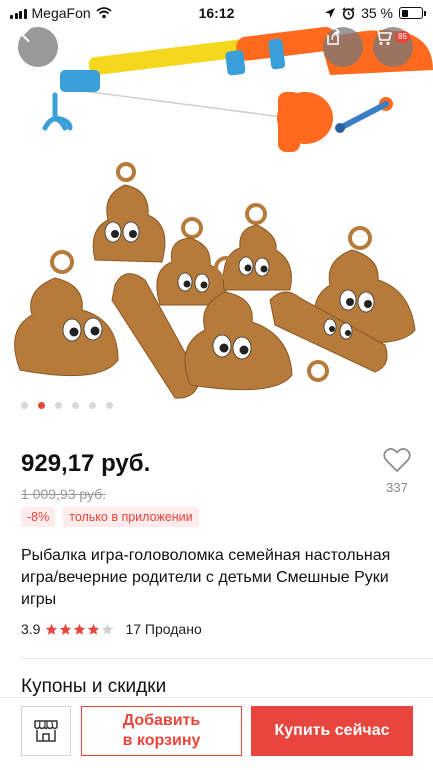 This screenshot has height=770, width=433. I want to click on discount-badge: -8%, so click(38, 517).